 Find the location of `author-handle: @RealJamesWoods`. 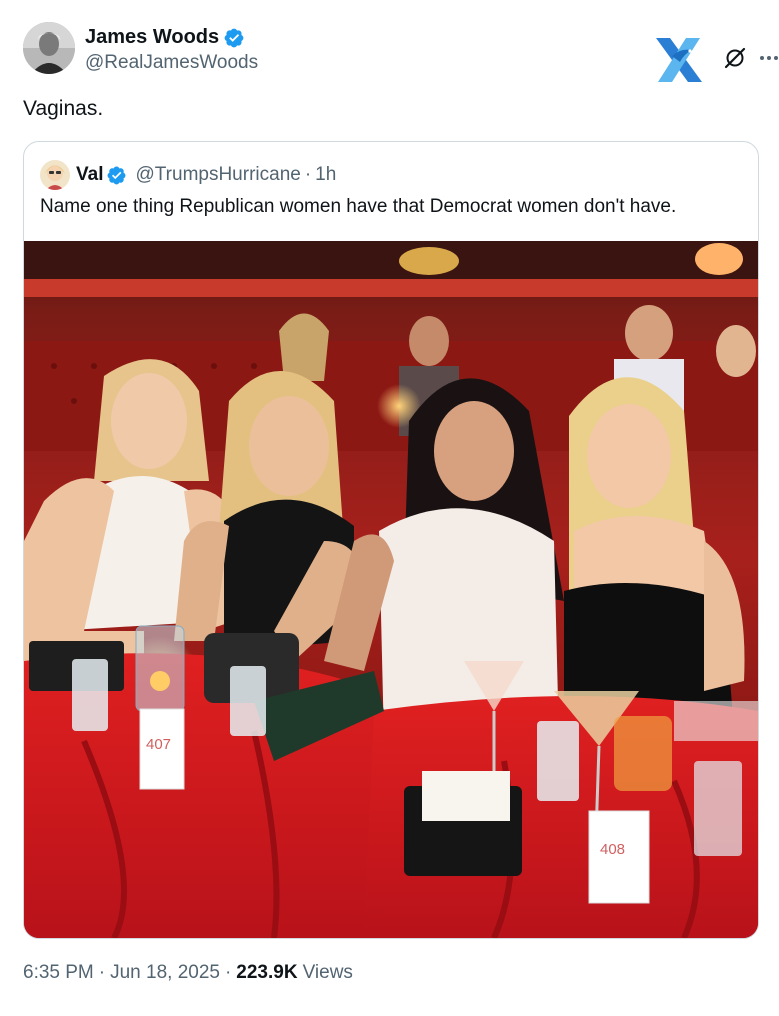

author-handle: @RealJamesWoods is located at coordinates (171, 63).